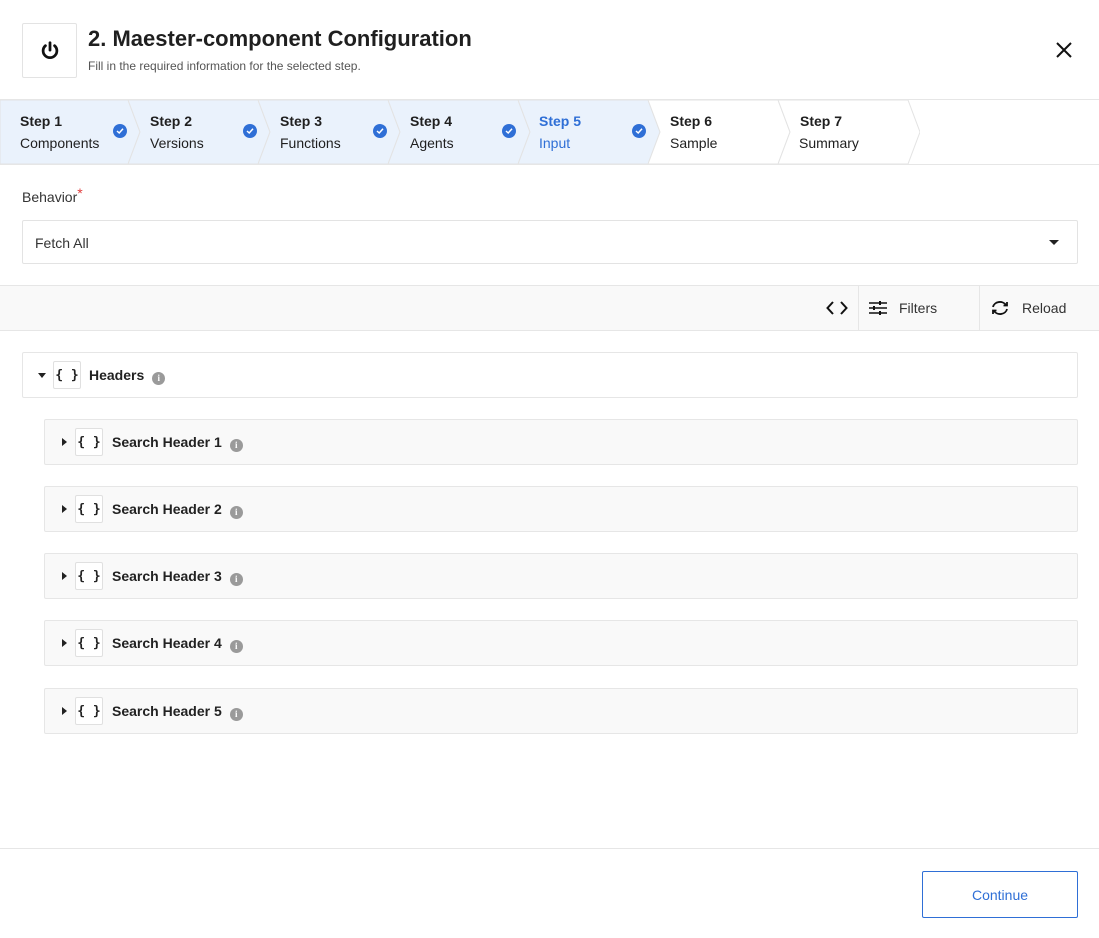 The height and width of the screenshot is (938, 1099). I want to click on caret-down-icon, so click(42, 375).